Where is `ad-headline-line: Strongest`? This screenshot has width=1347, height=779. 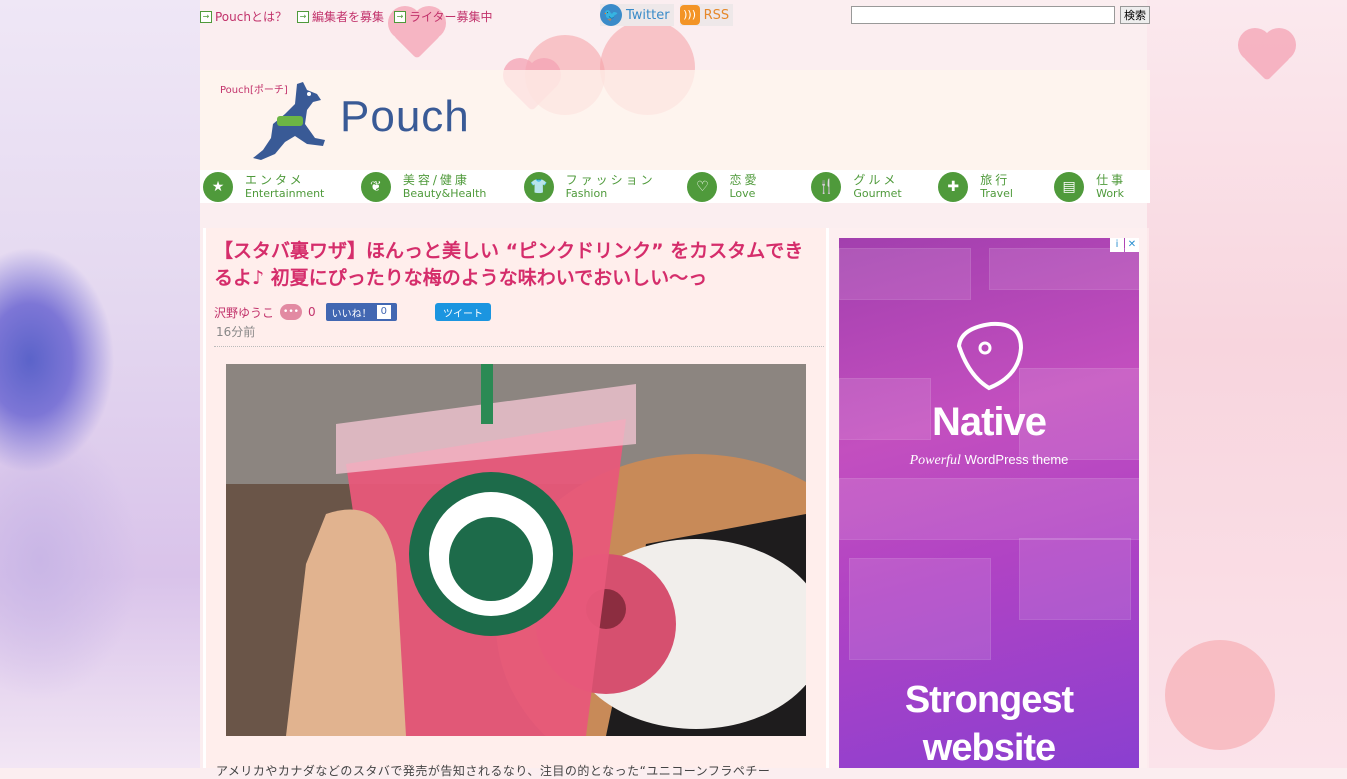
ad-headline-line: Strongest is located at coordinates (989, 700).